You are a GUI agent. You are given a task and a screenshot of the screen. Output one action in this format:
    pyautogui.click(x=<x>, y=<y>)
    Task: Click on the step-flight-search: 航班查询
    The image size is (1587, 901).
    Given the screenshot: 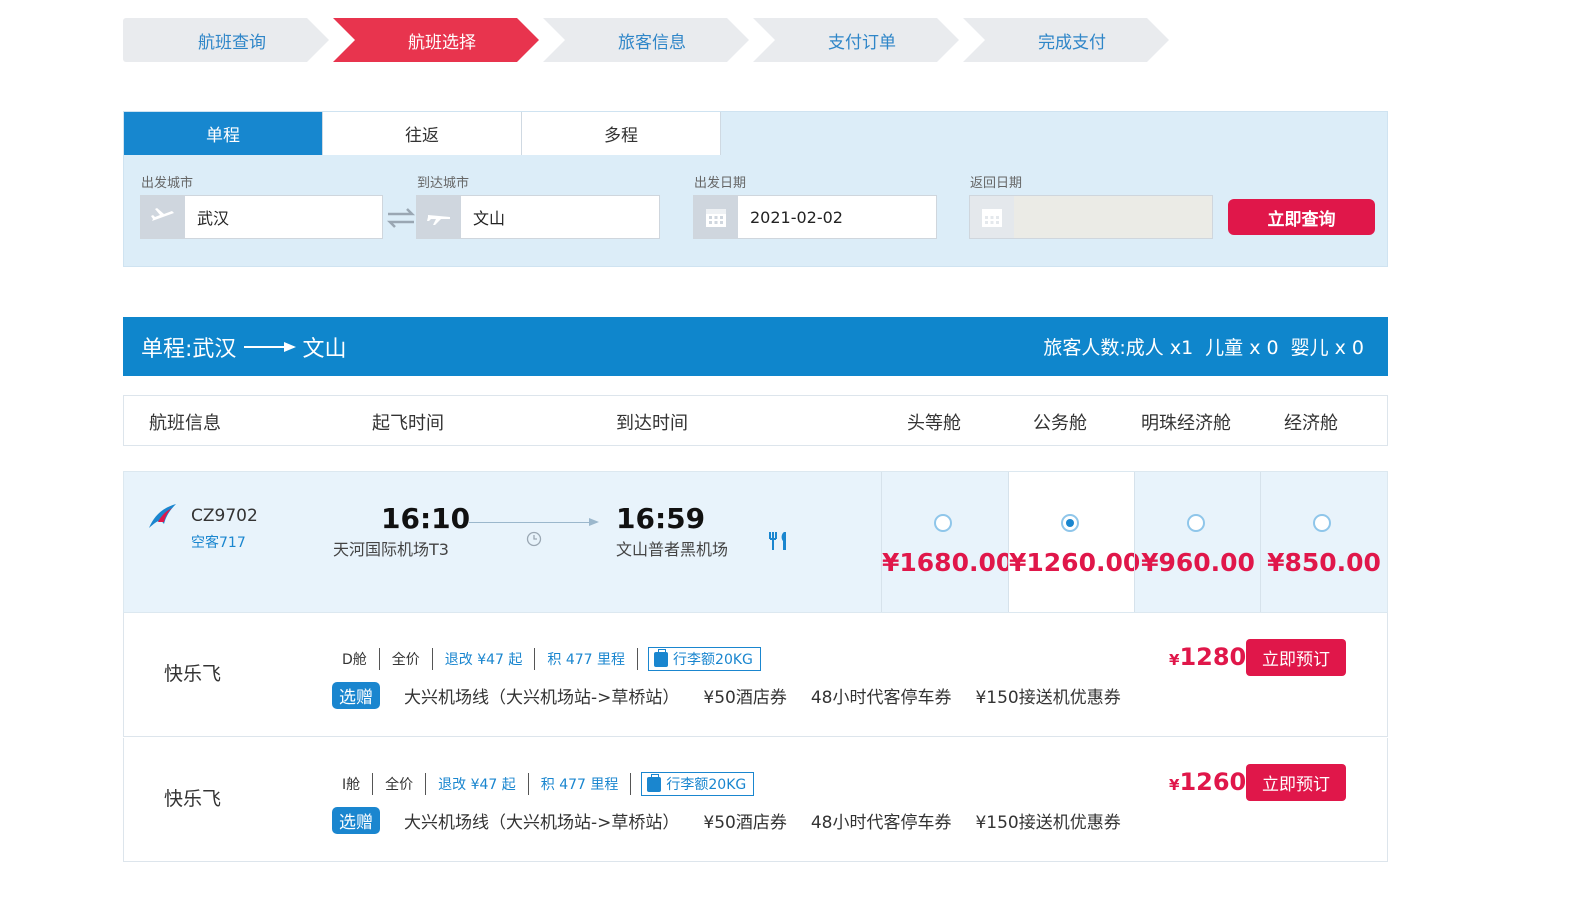 What is the action you would take?
    pyautogui.click(x=226, y=40)
    